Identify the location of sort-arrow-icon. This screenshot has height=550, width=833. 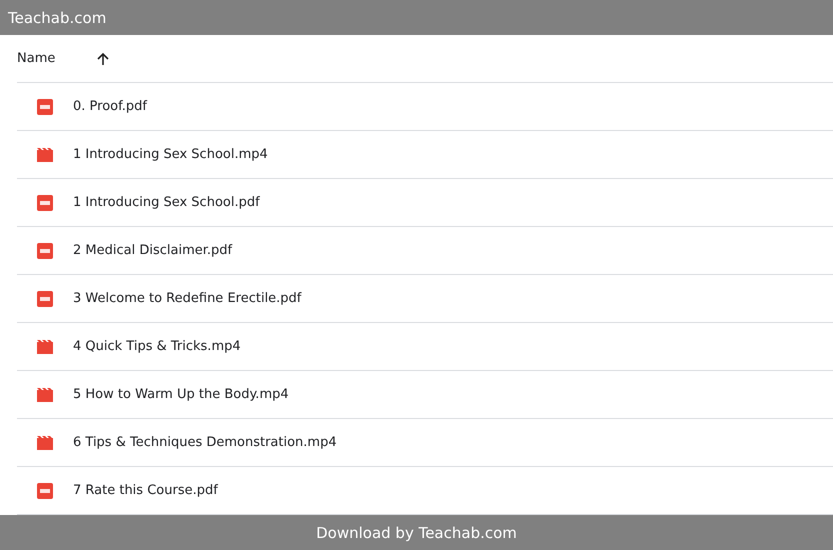
(103, 58).